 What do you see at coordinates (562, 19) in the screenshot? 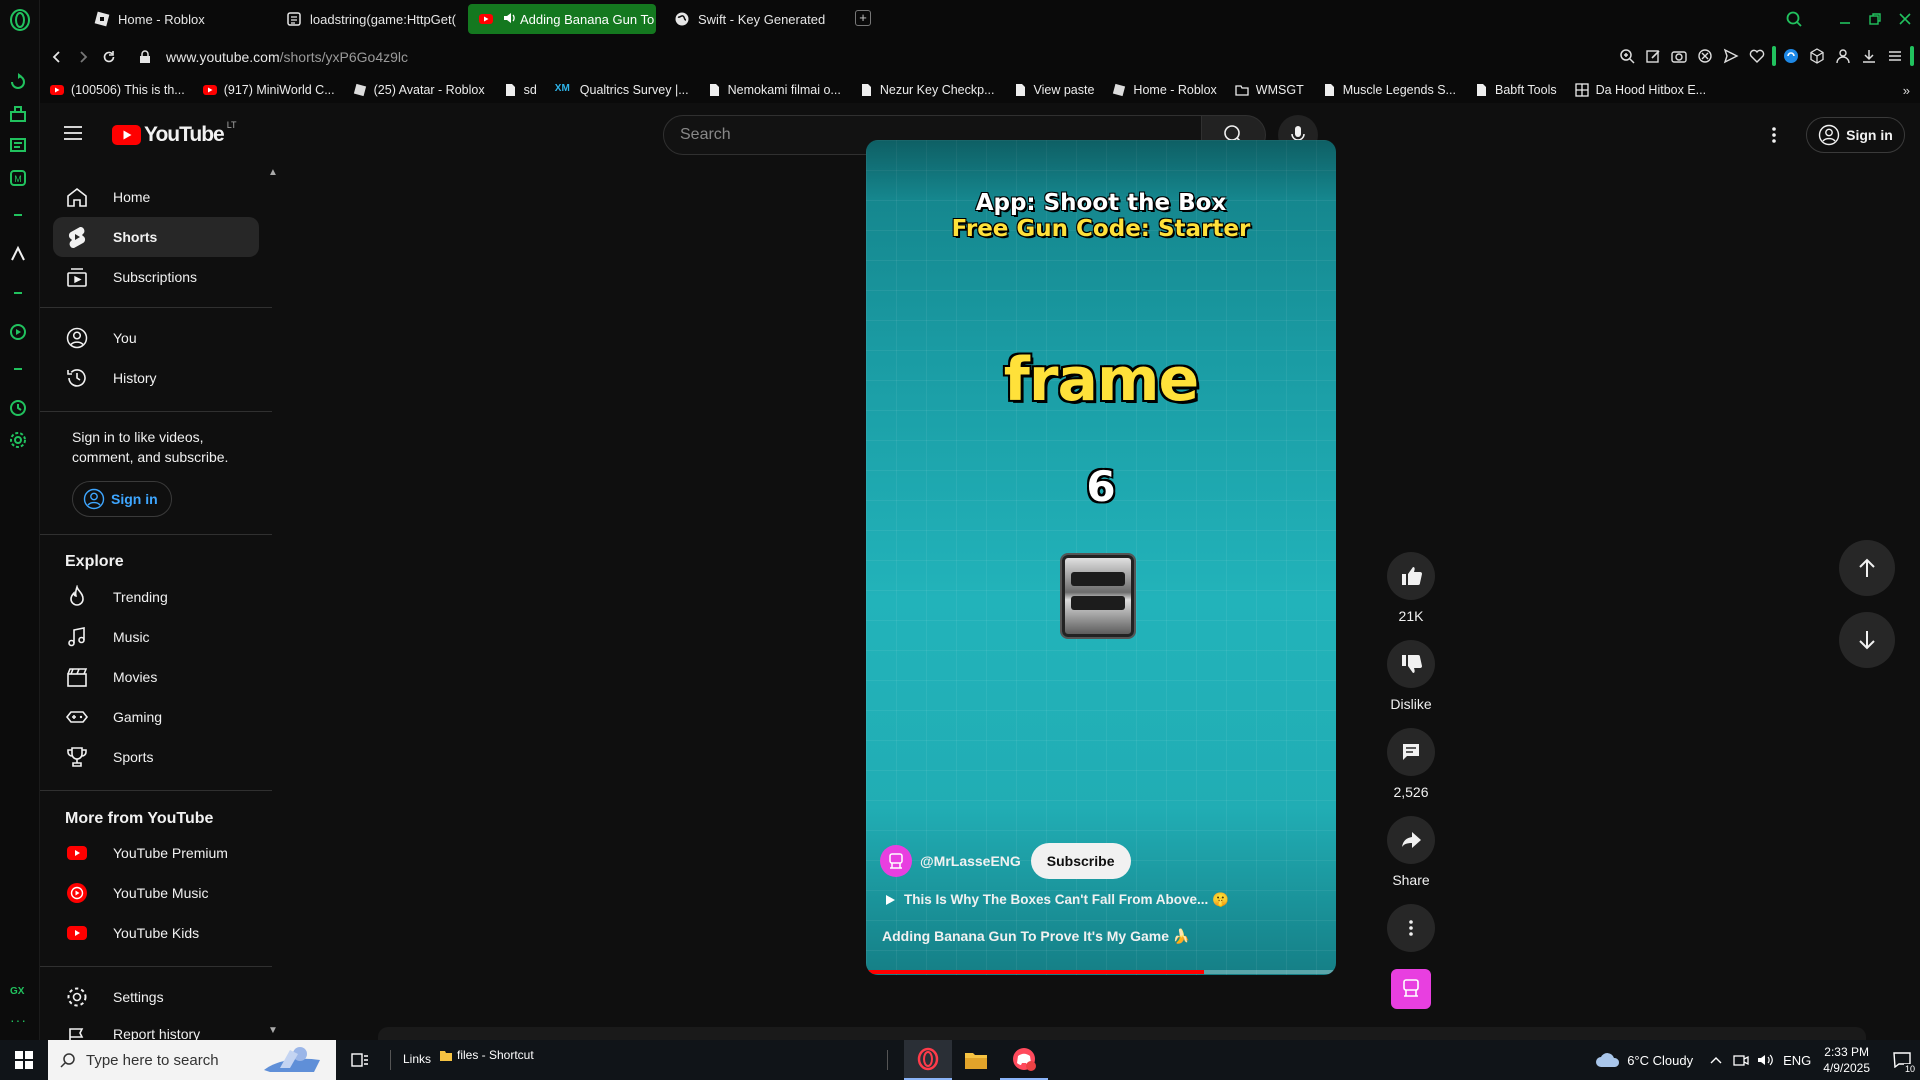
I see `tab-adding-banana-gun: Adding Banana Gun To` at bounding box center [562, 19].